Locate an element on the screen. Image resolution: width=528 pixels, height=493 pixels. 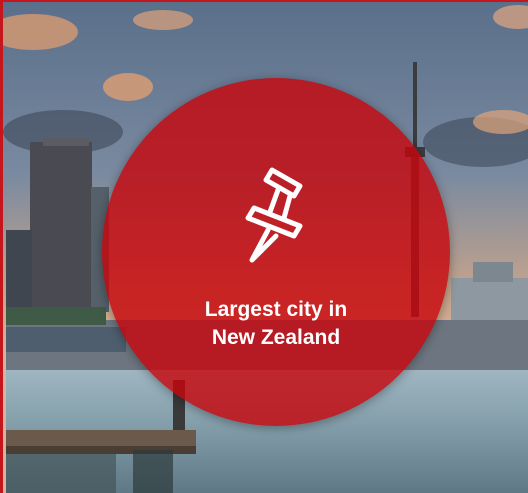
caption-line-1: Largest city in is located at coordinates (276, 309).